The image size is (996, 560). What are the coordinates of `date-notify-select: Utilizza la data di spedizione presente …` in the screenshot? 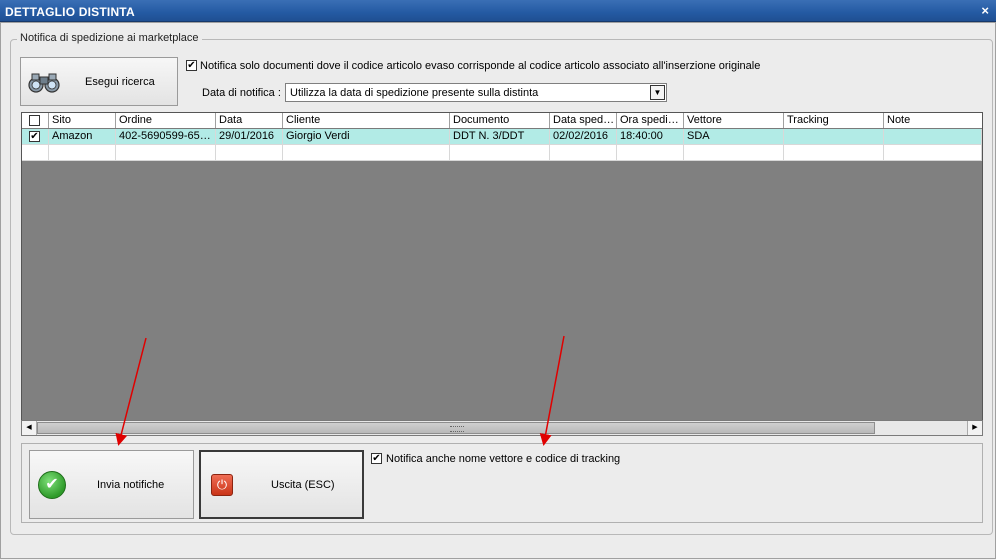 It's located at (476, 92).